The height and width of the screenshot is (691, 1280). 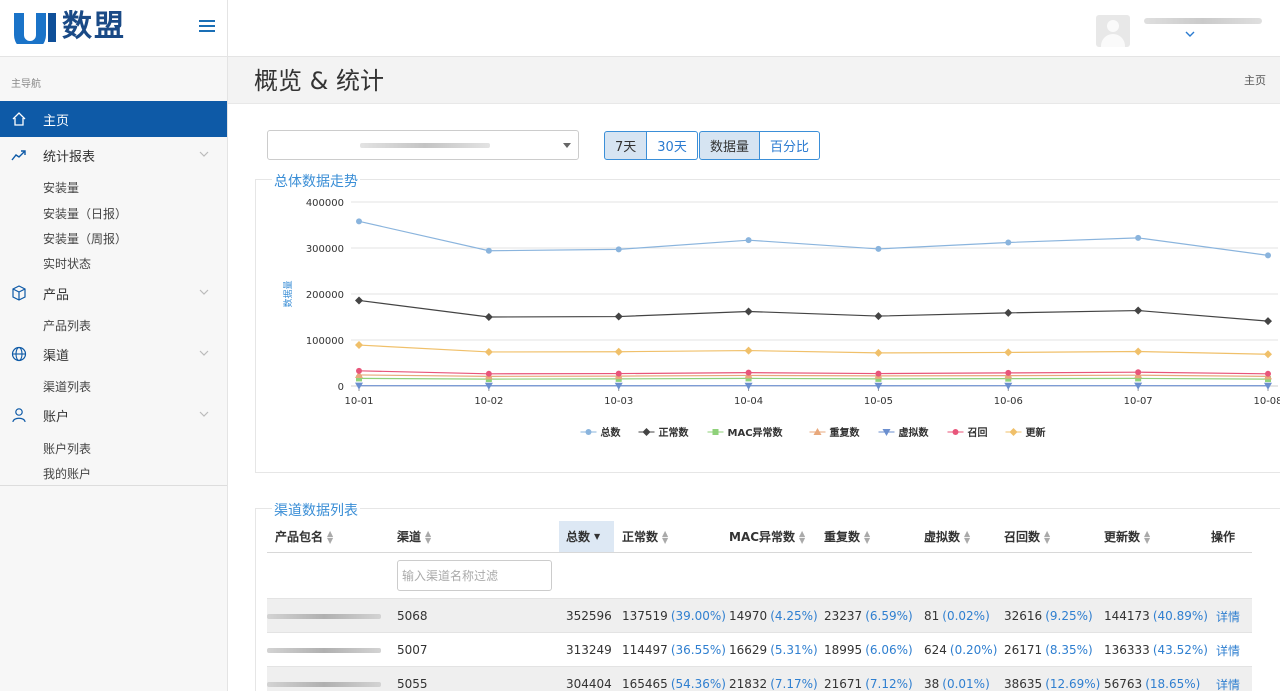 I want to click on sidebar-item-label: 主页, so click(x=56, y=121).